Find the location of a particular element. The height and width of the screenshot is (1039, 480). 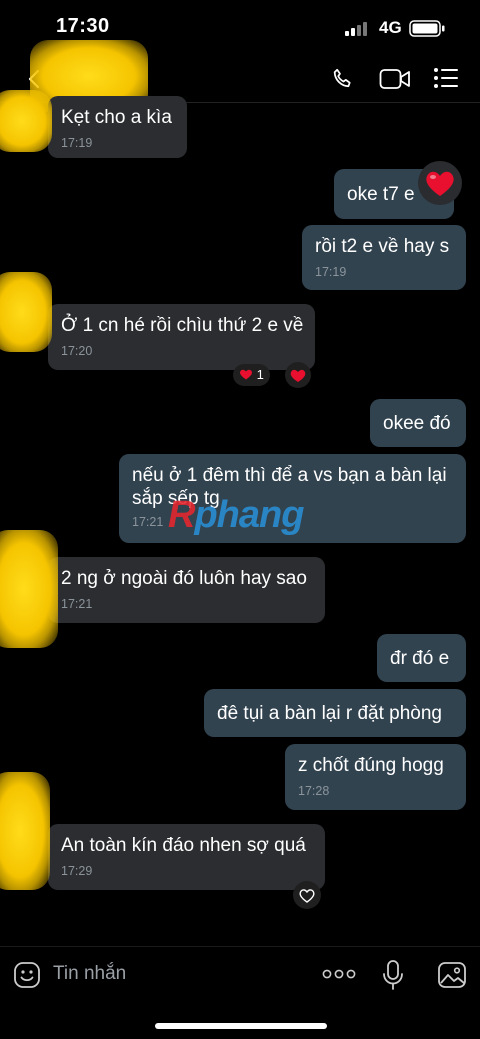

heart-outline-icon is located at coordinates (307, 895).